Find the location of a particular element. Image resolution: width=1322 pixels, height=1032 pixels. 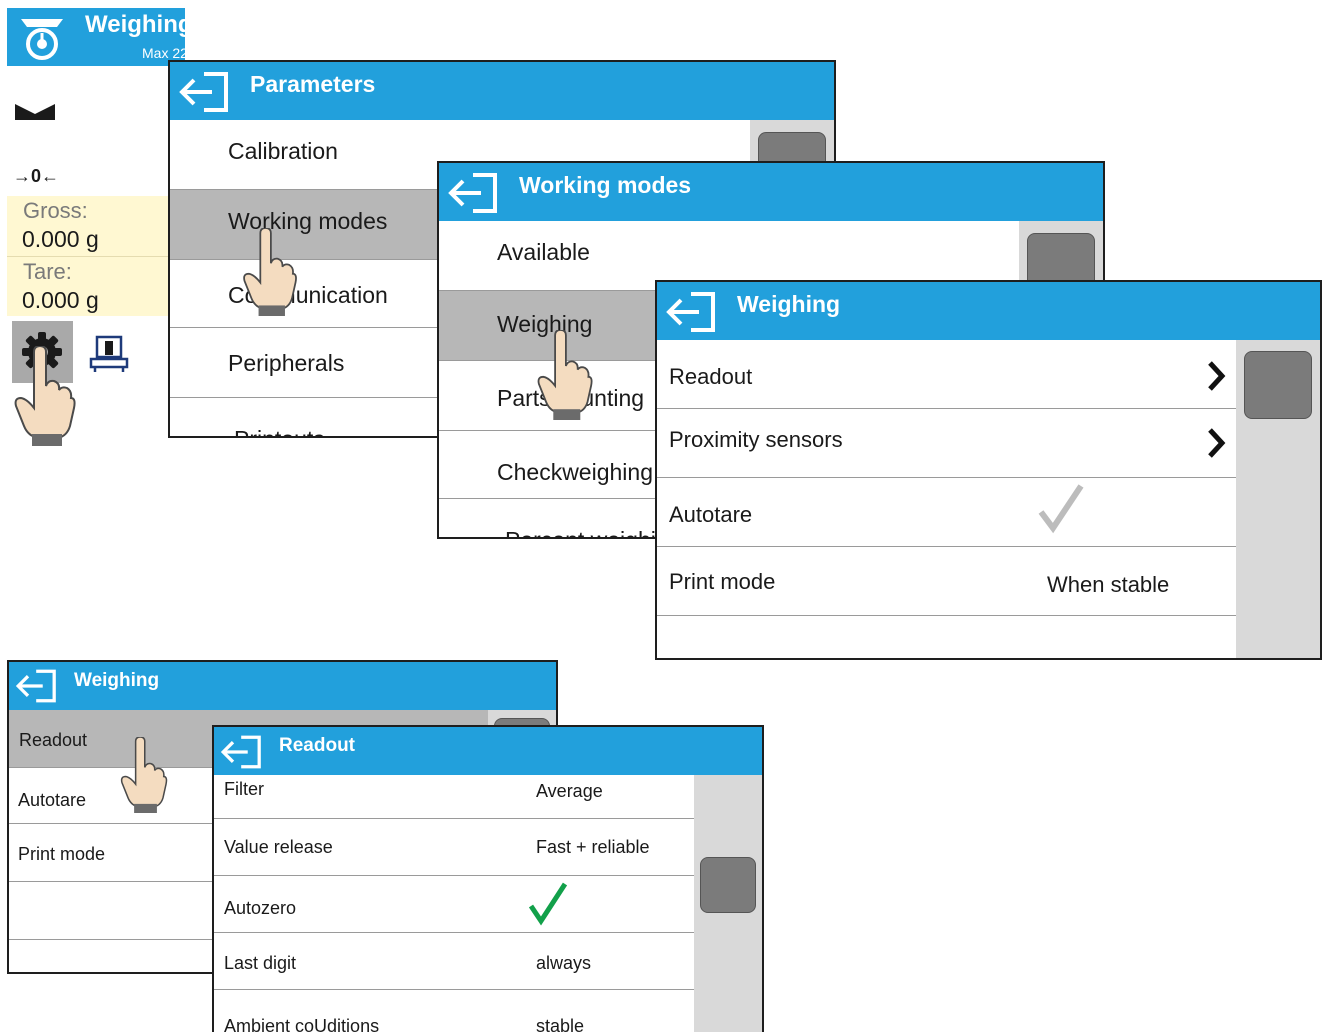

gross-value: 0.000 g is located at coordinates (60, 239).